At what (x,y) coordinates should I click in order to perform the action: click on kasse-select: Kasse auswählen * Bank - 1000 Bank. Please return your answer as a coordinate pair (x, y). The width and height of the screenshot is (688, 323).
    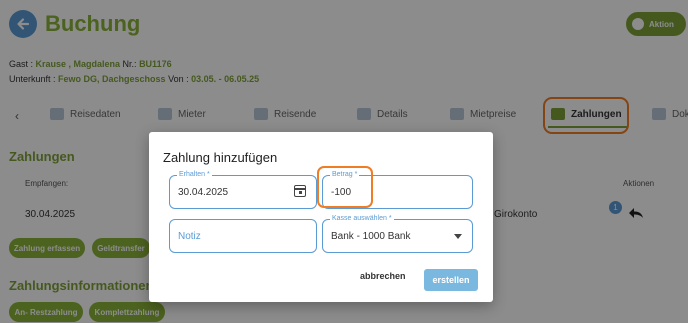
    Looking at the image, I should click on (397, 234).